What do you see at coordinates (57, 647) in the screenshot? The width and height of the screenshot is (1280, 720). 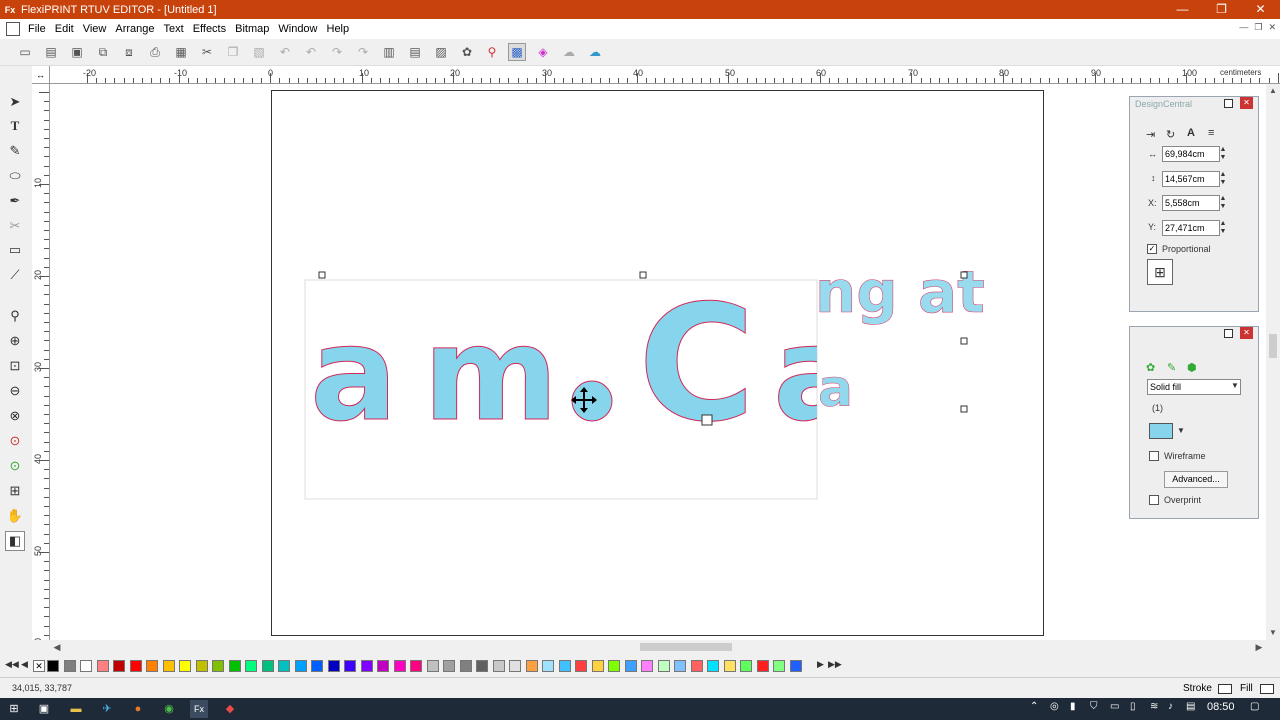 I see `scroll-left-icon: ◀` at bounding box center [57, 647].